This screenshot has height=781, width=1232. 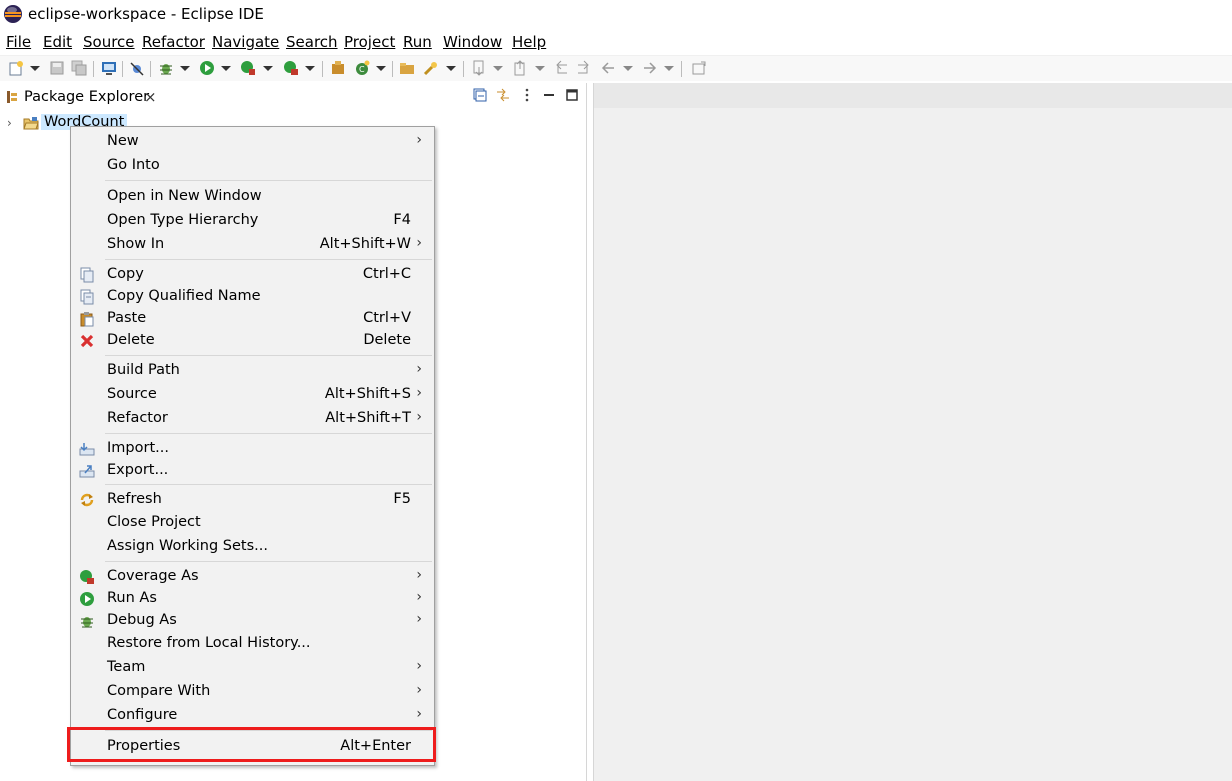 What do you see at coordinates (252, 599) in the screenshot?
I see `menu-item-run-as: Run As ›` at bounding box center [252, 599].